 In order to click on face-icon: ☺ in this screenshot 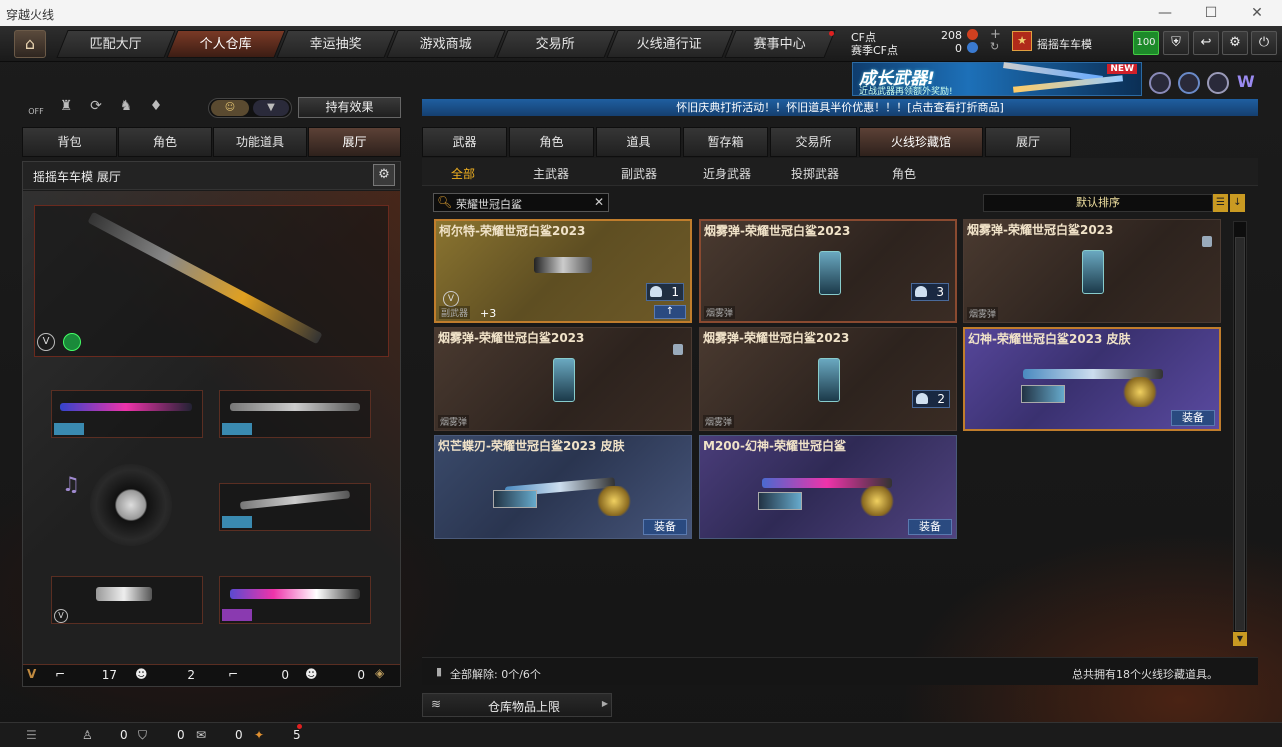, I will do `click(230, 108)`.